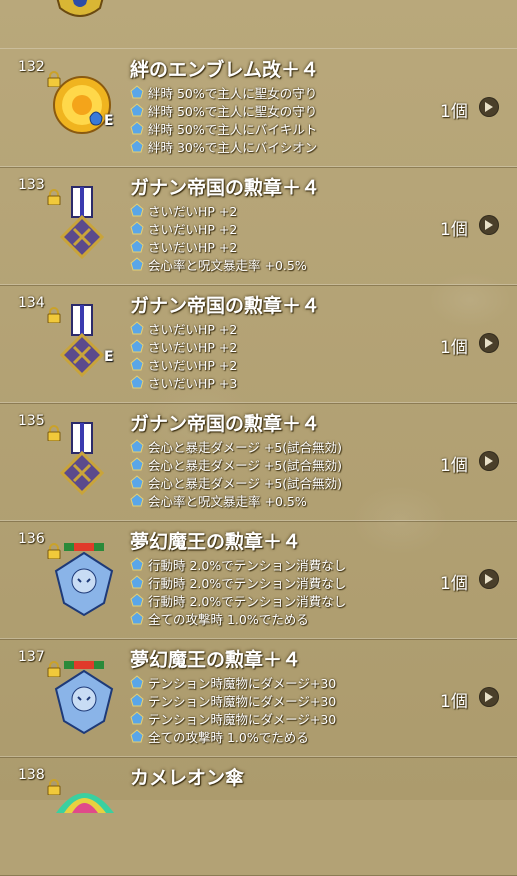 The image size is (517, 876). I want to click on item-number: 136, so click(31, 539).